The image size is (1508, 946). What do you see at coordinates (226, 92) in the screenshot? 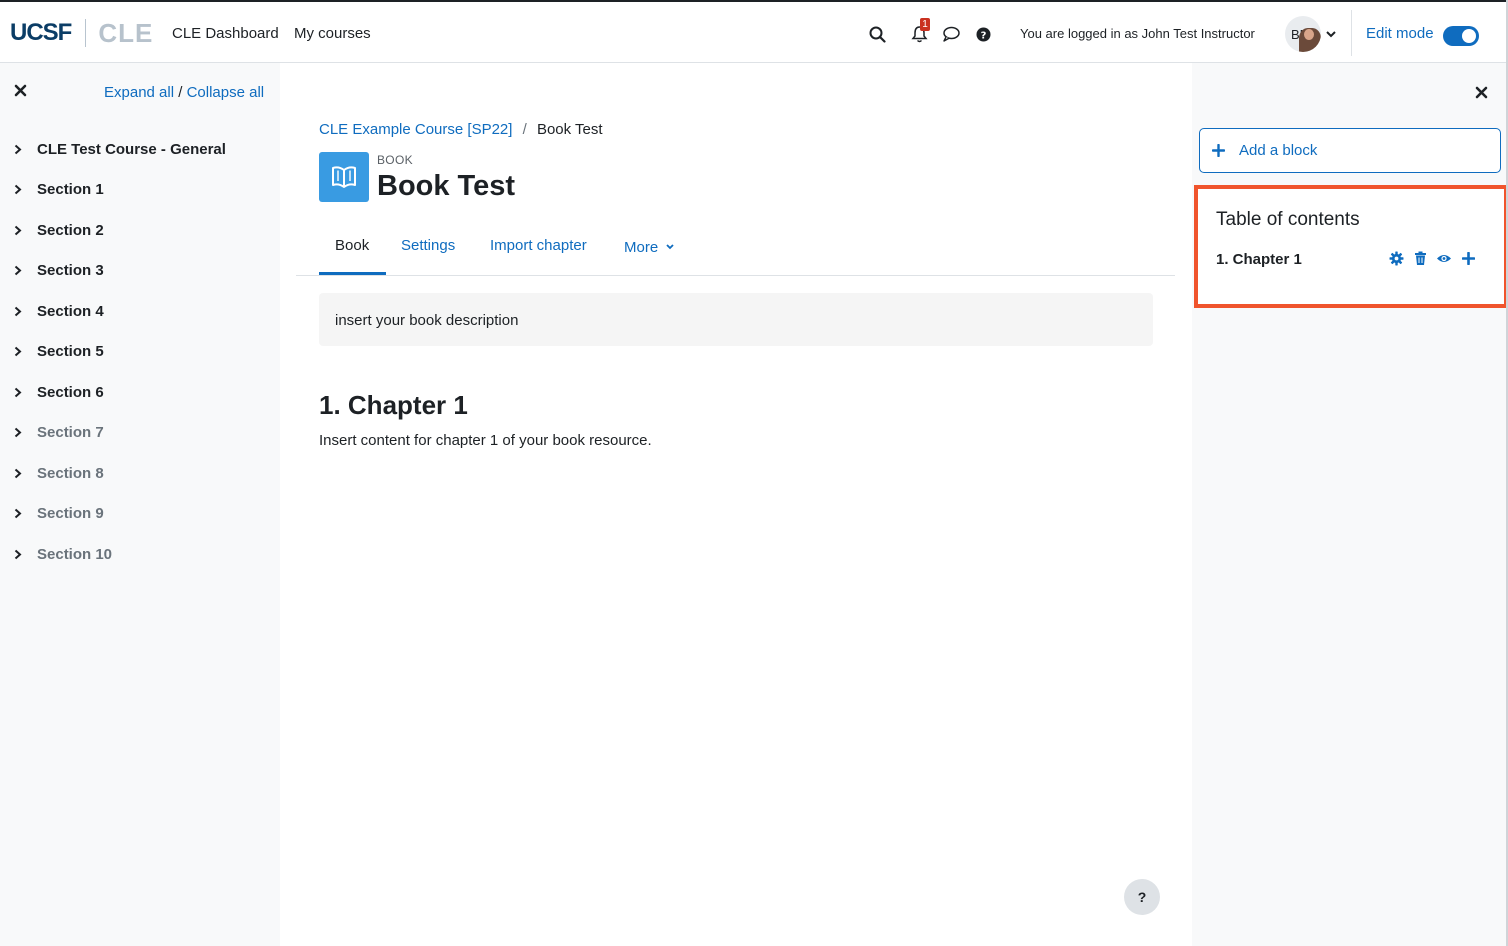
I see `collapse-all-link: Collapse all` at bounding box center [226, 92].